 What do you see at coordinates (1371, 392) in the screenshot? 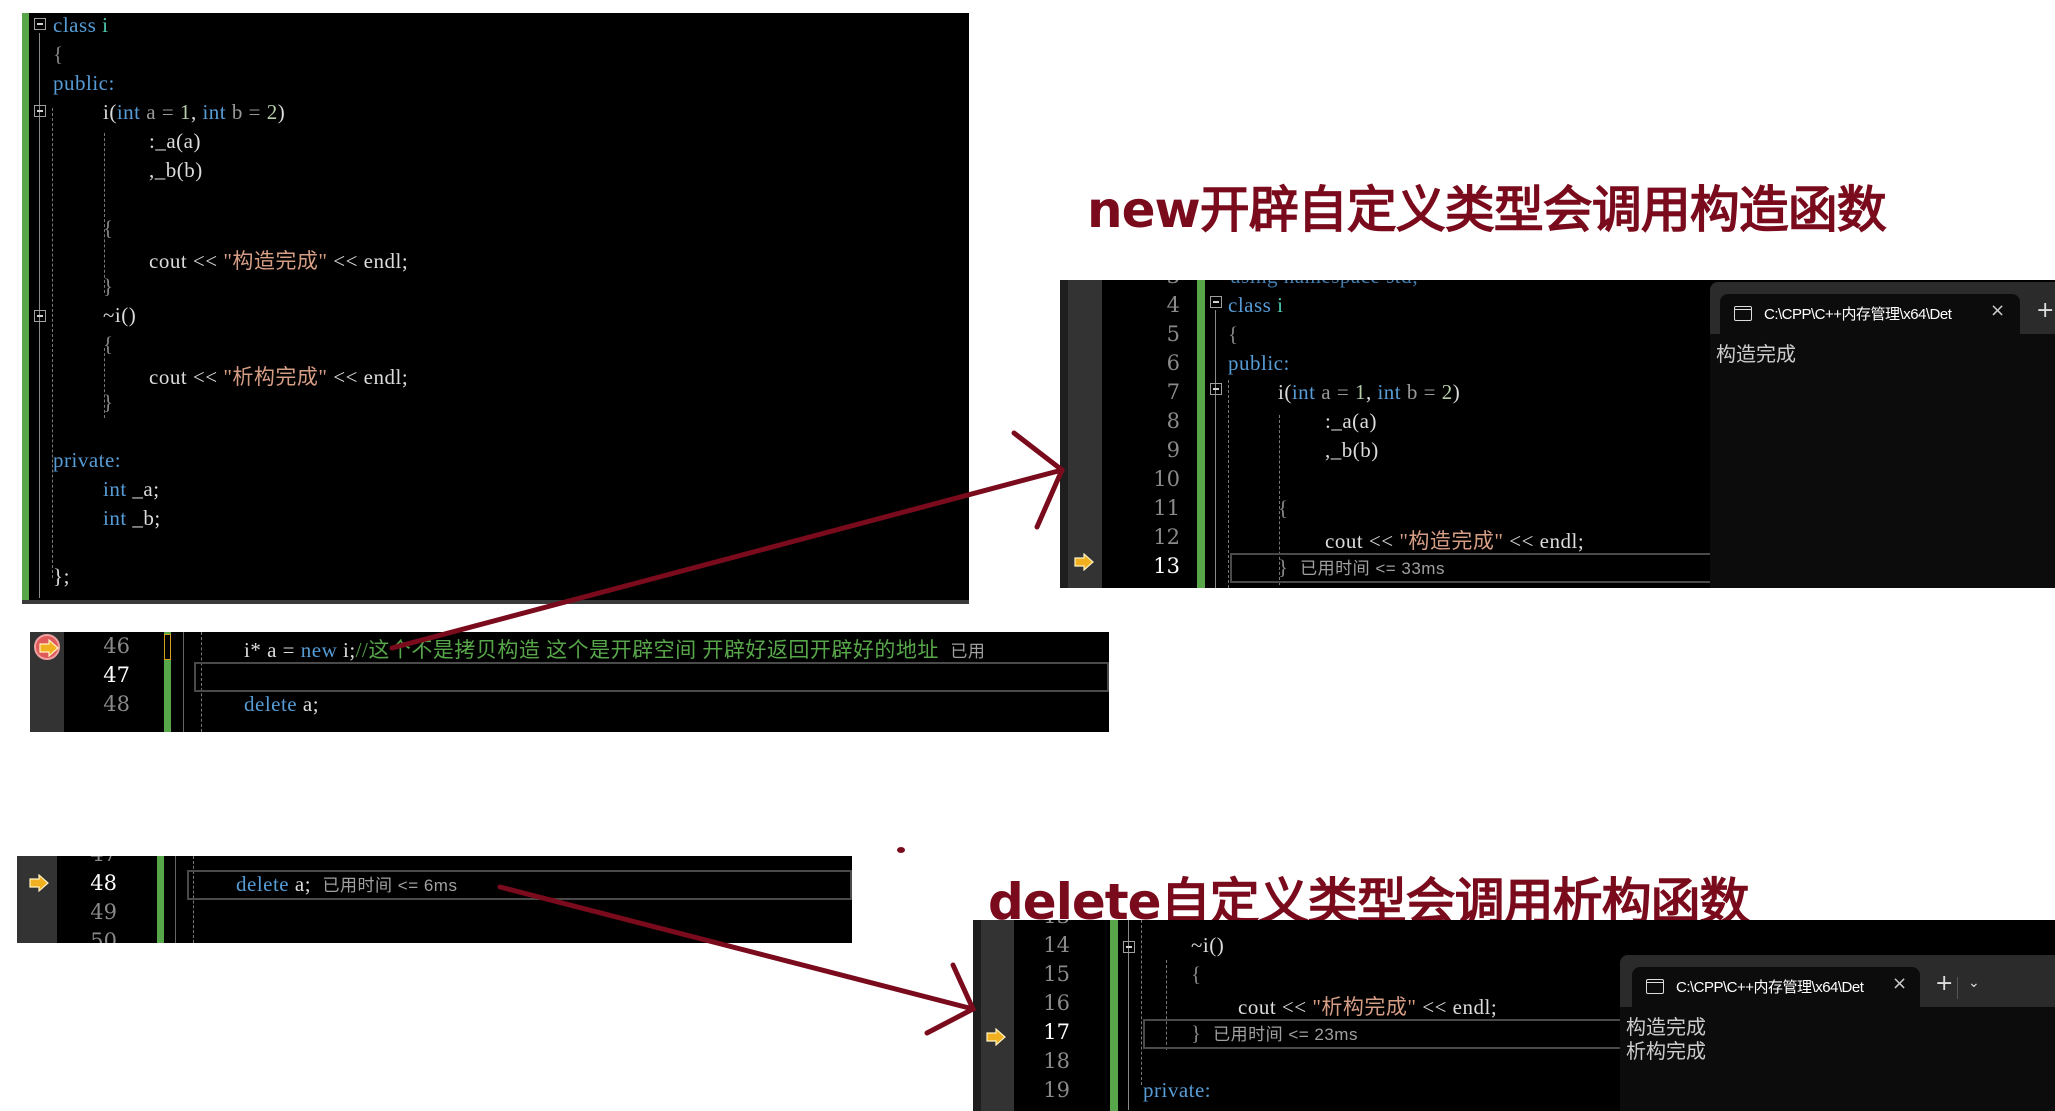
I see `comma: ,` at bounding box center [1371, 392].